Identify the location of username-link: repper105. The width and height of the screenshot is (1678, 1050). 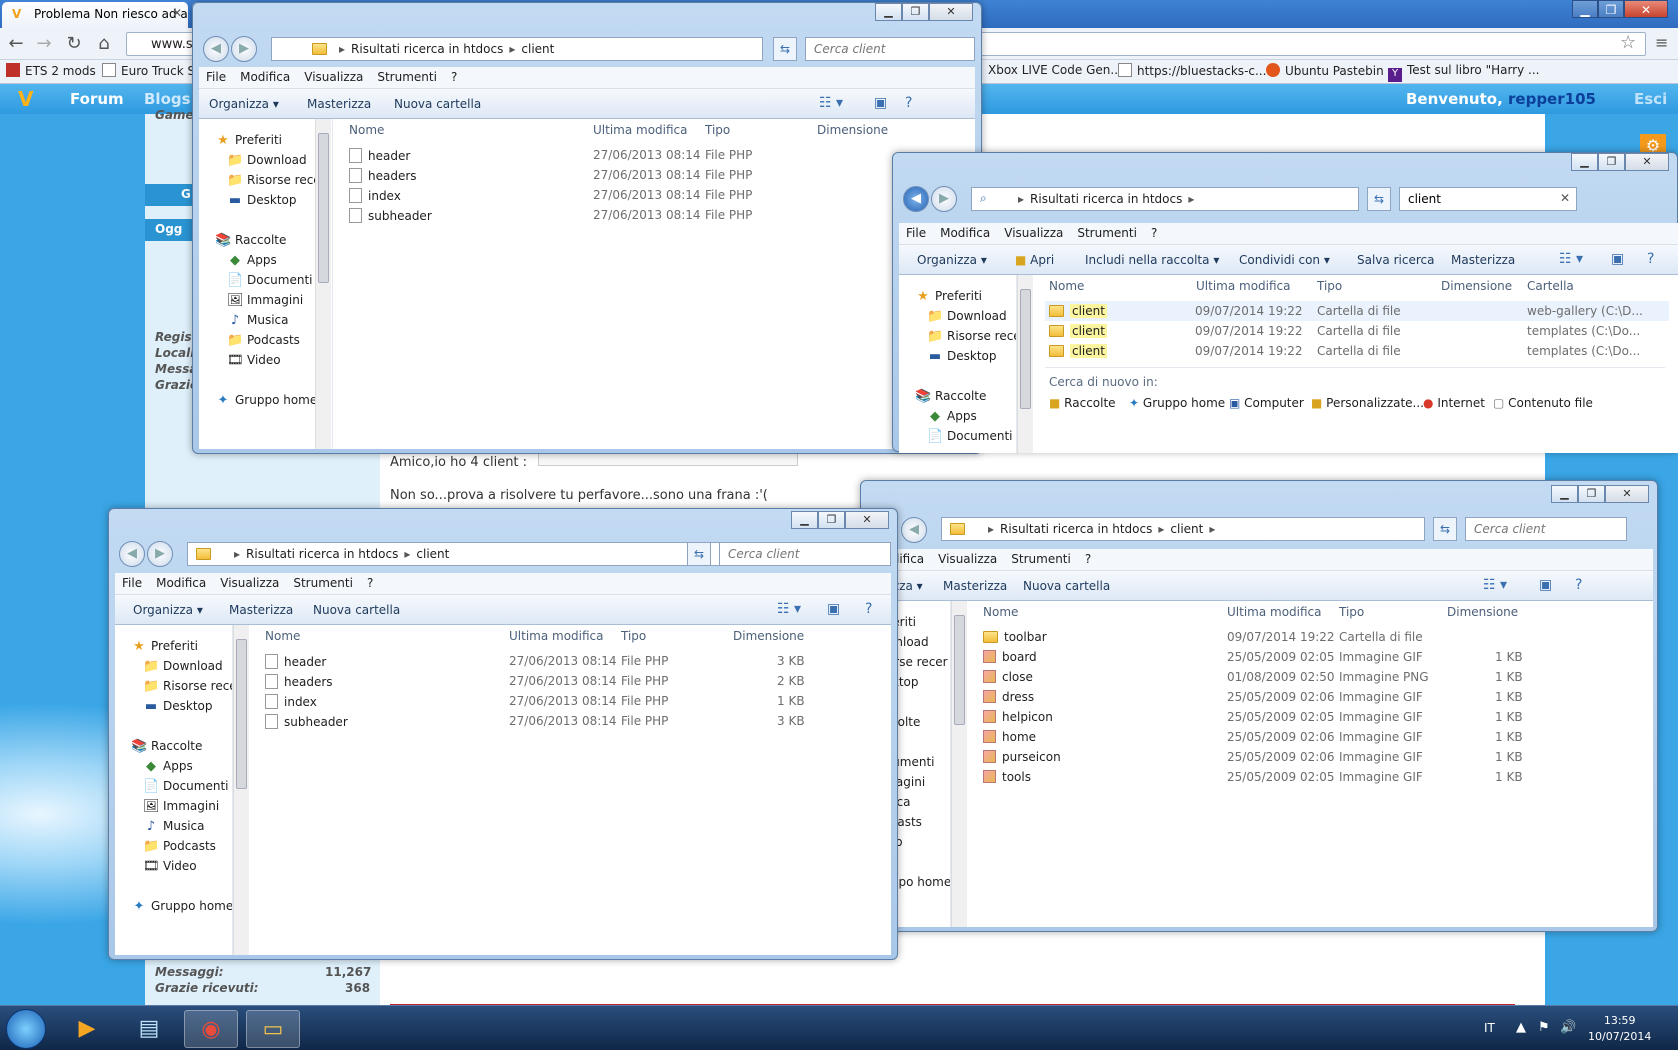
(1552, 99).